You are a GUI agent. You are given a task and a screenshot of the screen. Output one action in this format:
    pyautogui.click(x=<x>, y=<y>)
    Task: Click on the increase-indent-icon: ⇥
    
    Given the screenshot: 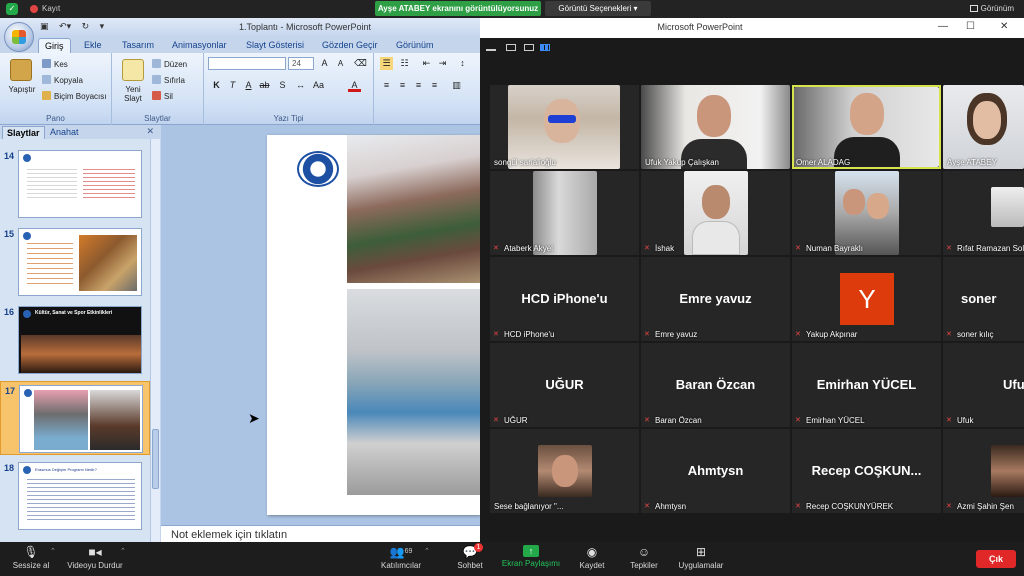 What is the action you would take?
    pyautogui.click(x=442, y=63)
    